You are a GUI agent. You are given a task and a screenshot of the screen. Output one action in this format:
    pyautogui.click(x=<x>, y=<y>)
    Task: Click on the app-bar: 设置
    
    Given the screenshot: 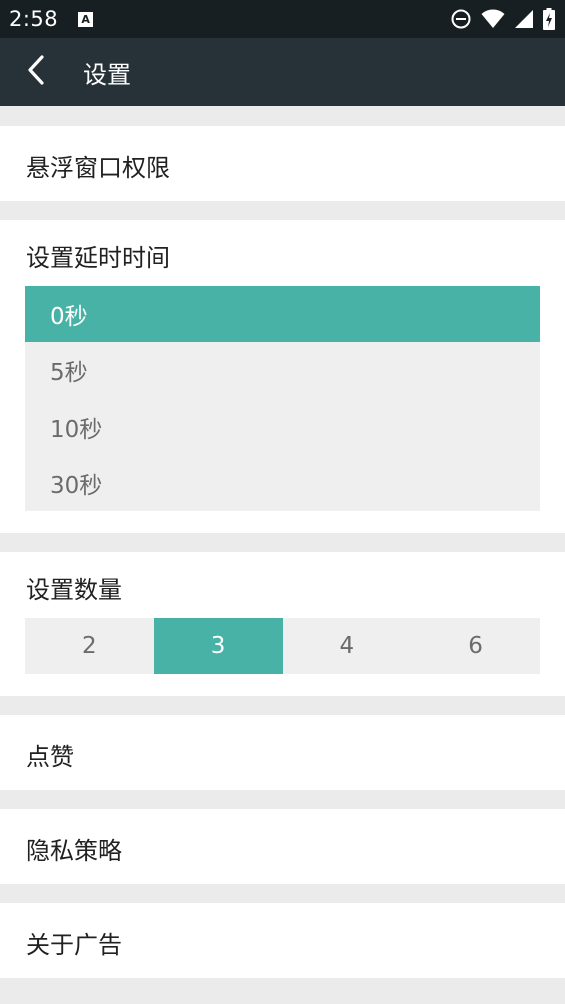 What is the action you would take?
    pyautogui.click(x=282, y=72)
    